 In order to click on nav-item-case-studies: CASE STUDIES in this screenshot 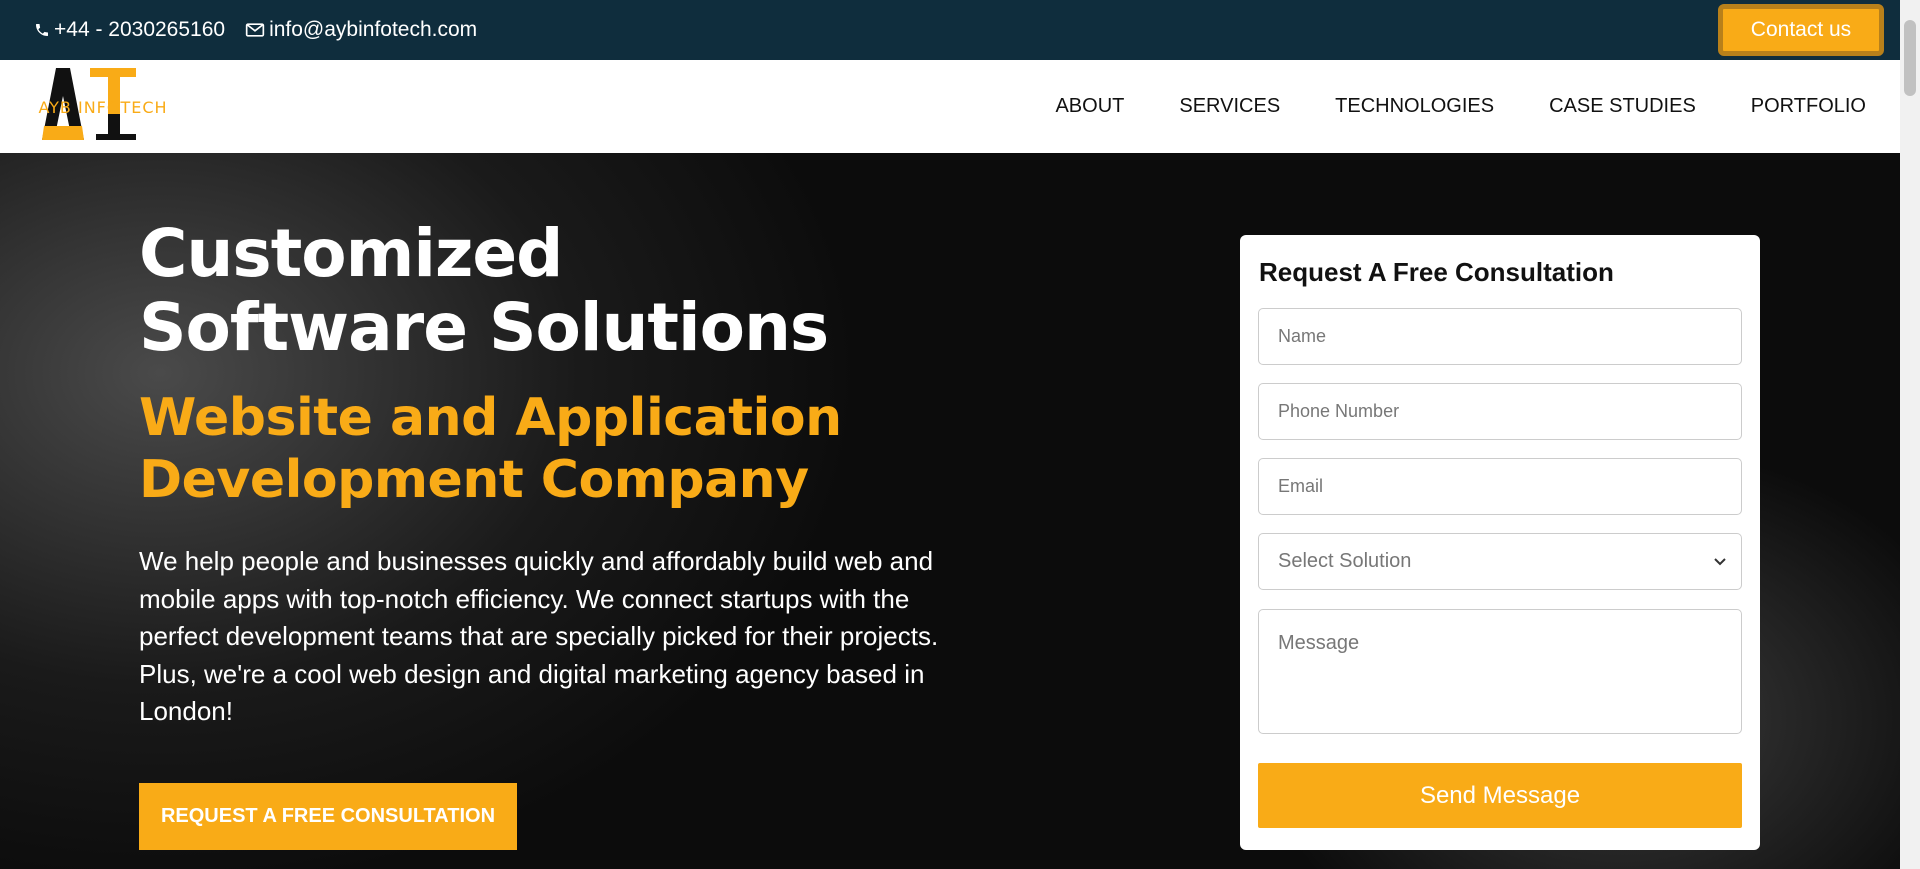, I will do `click(1622, 106)`.